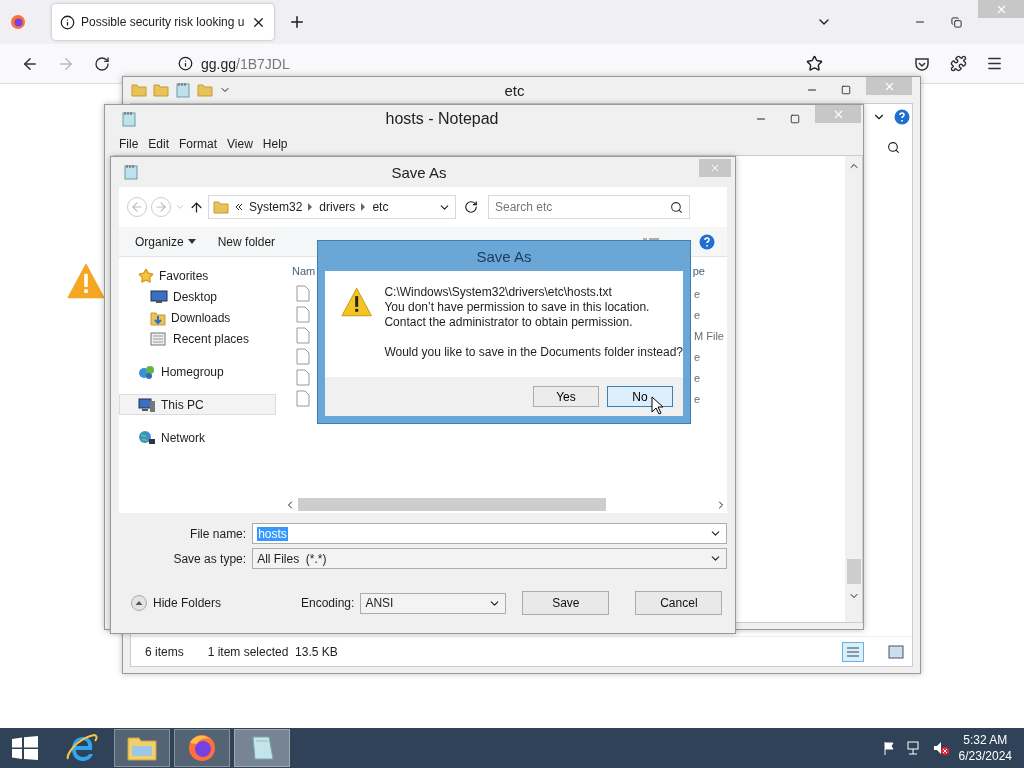 Image resolution: width=1024 pixels, height=768 pixels. I want to click on status-text: 6 items, so click(164, 651).